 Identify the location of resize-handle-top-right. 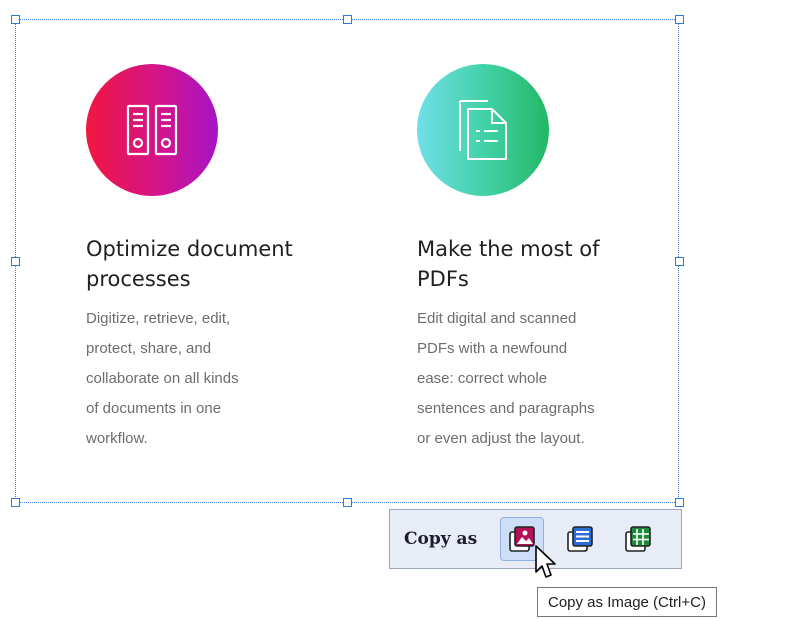
(679, 19).